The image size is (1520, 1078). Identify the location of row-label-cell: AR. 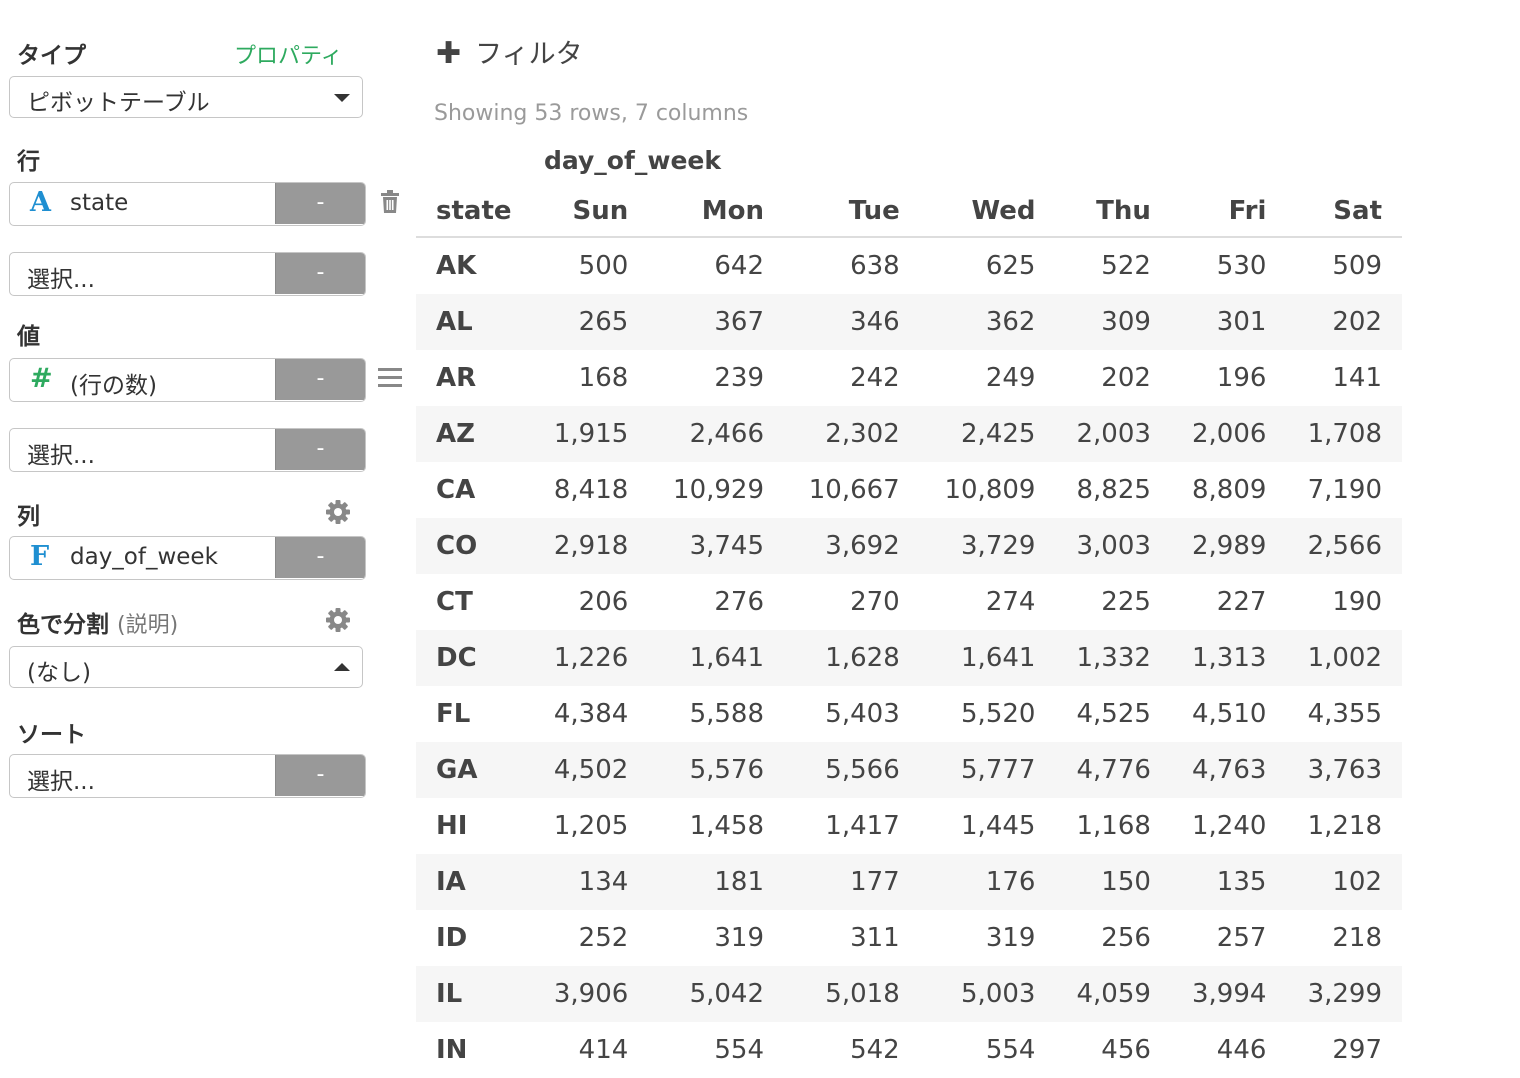
(456, 378).